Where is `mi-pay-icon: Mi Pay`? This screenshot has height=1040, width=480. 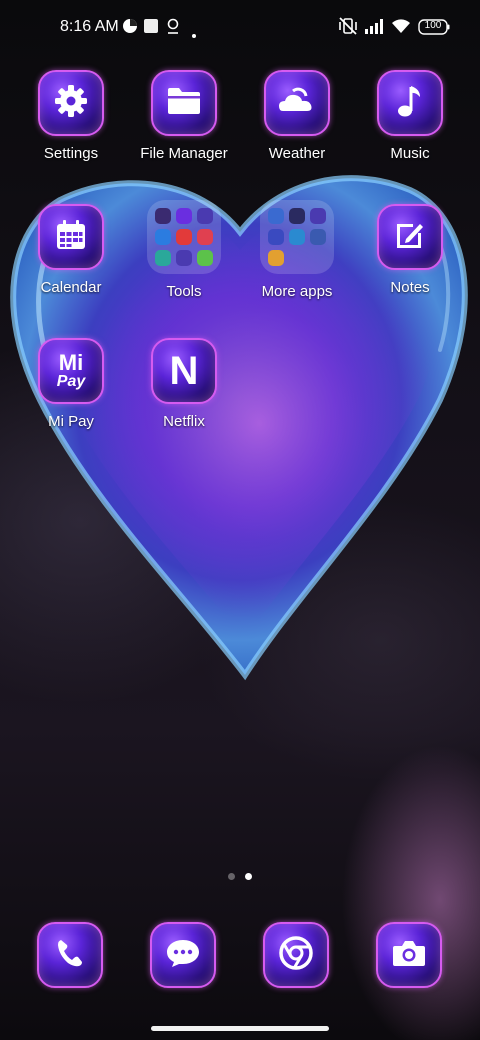
mi-pay-icon: Mi Pay is located at coordinates (71, 371).